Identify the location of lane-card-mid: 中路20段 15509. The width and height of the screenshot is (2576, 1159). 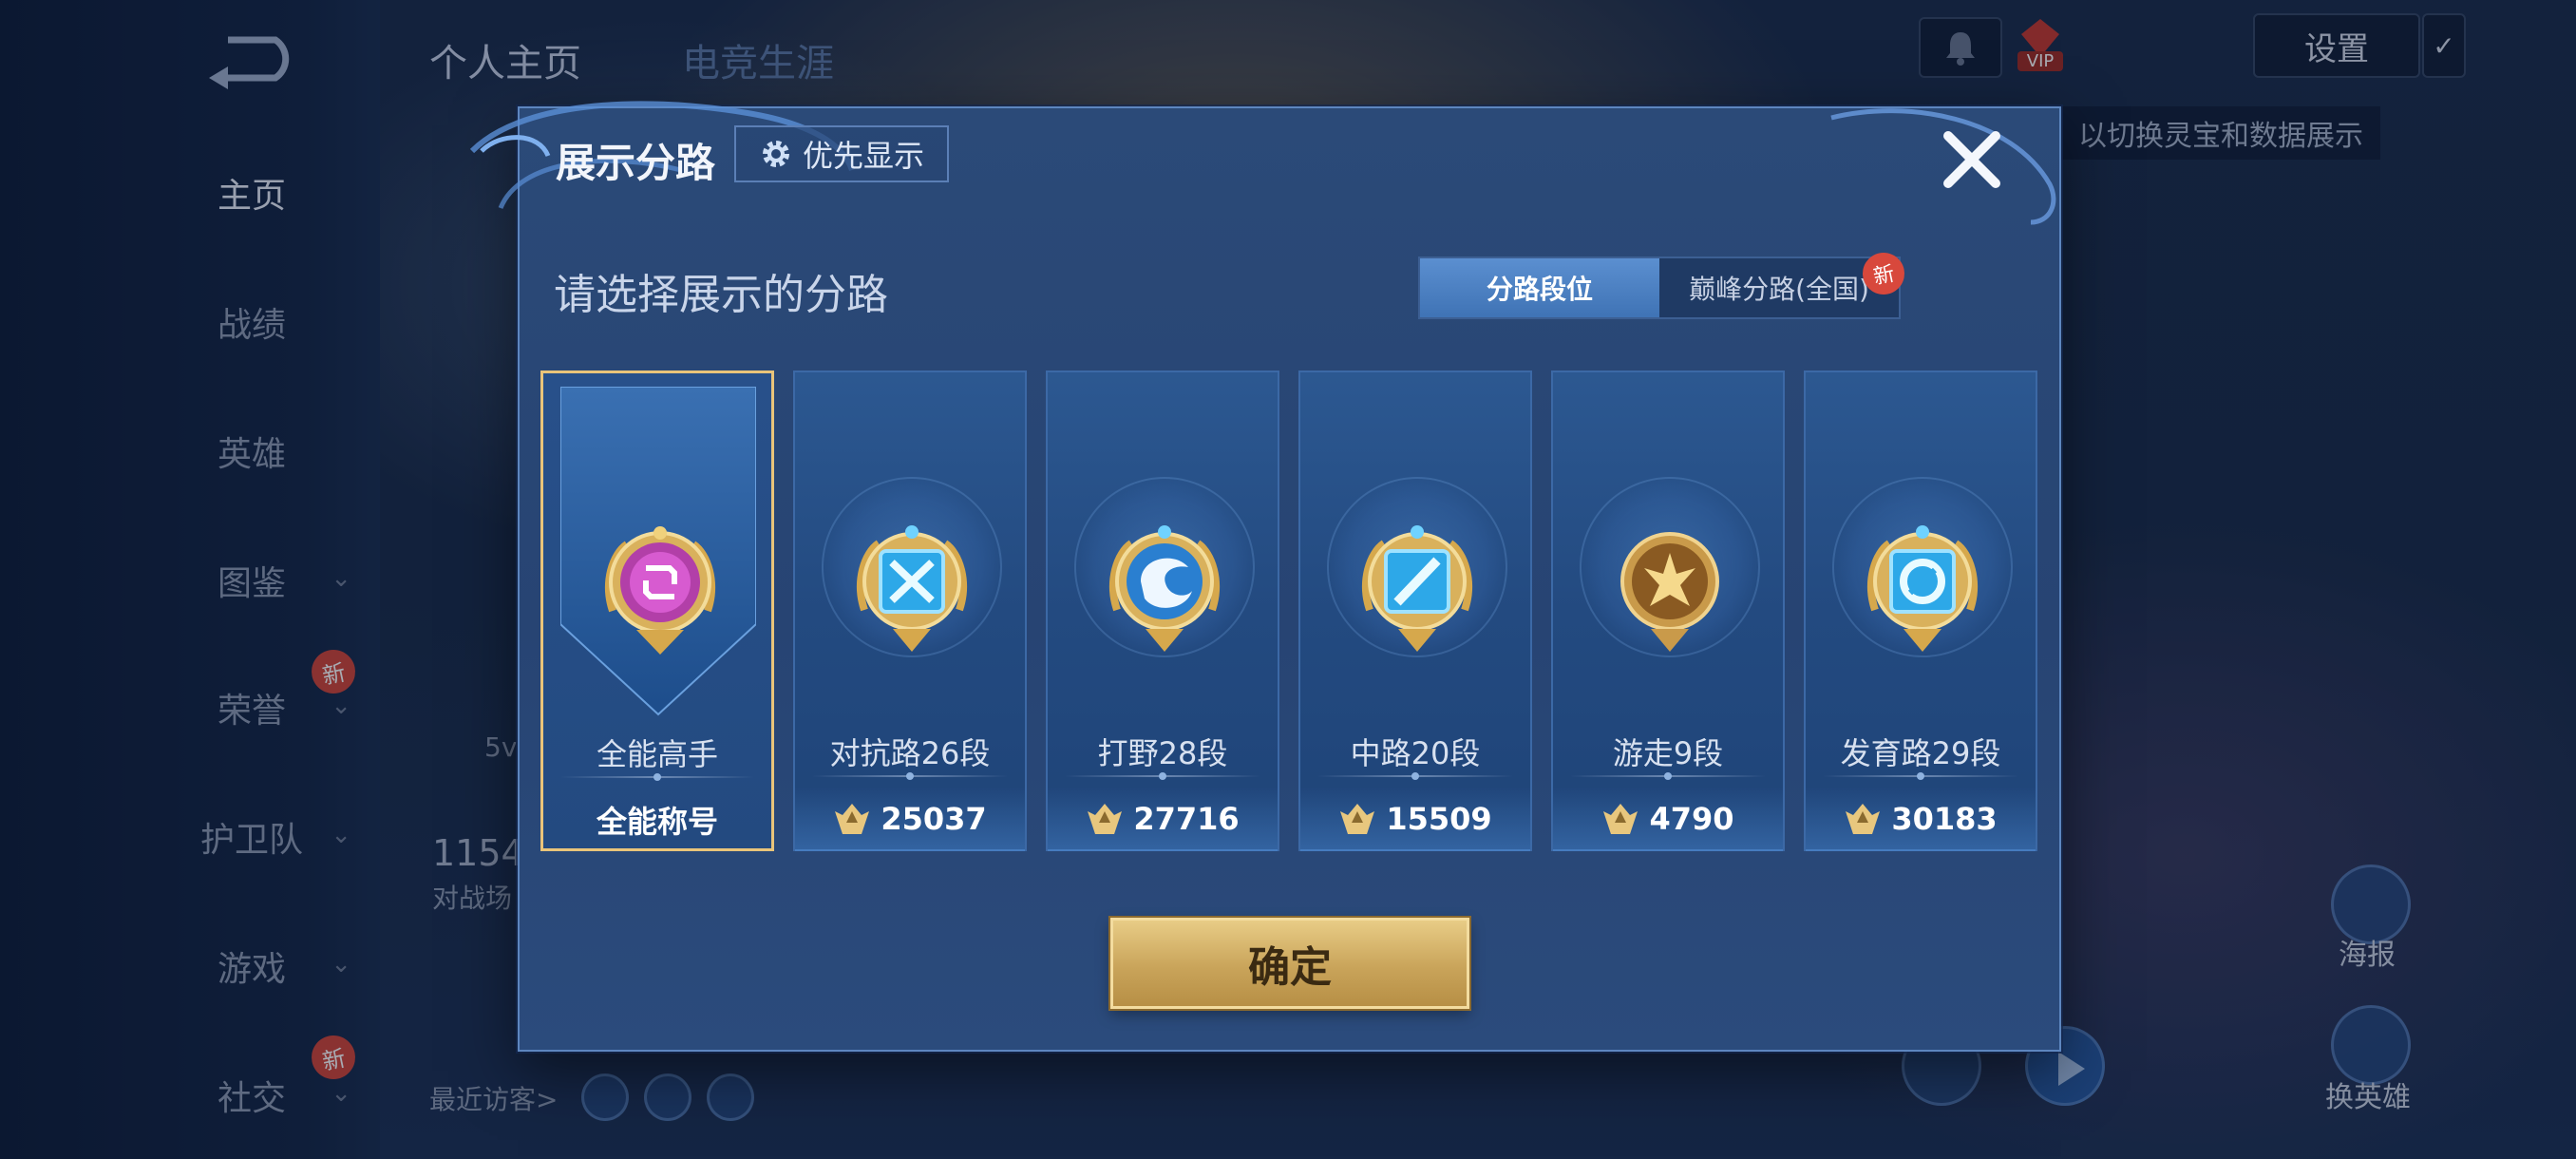
(1415, 610).